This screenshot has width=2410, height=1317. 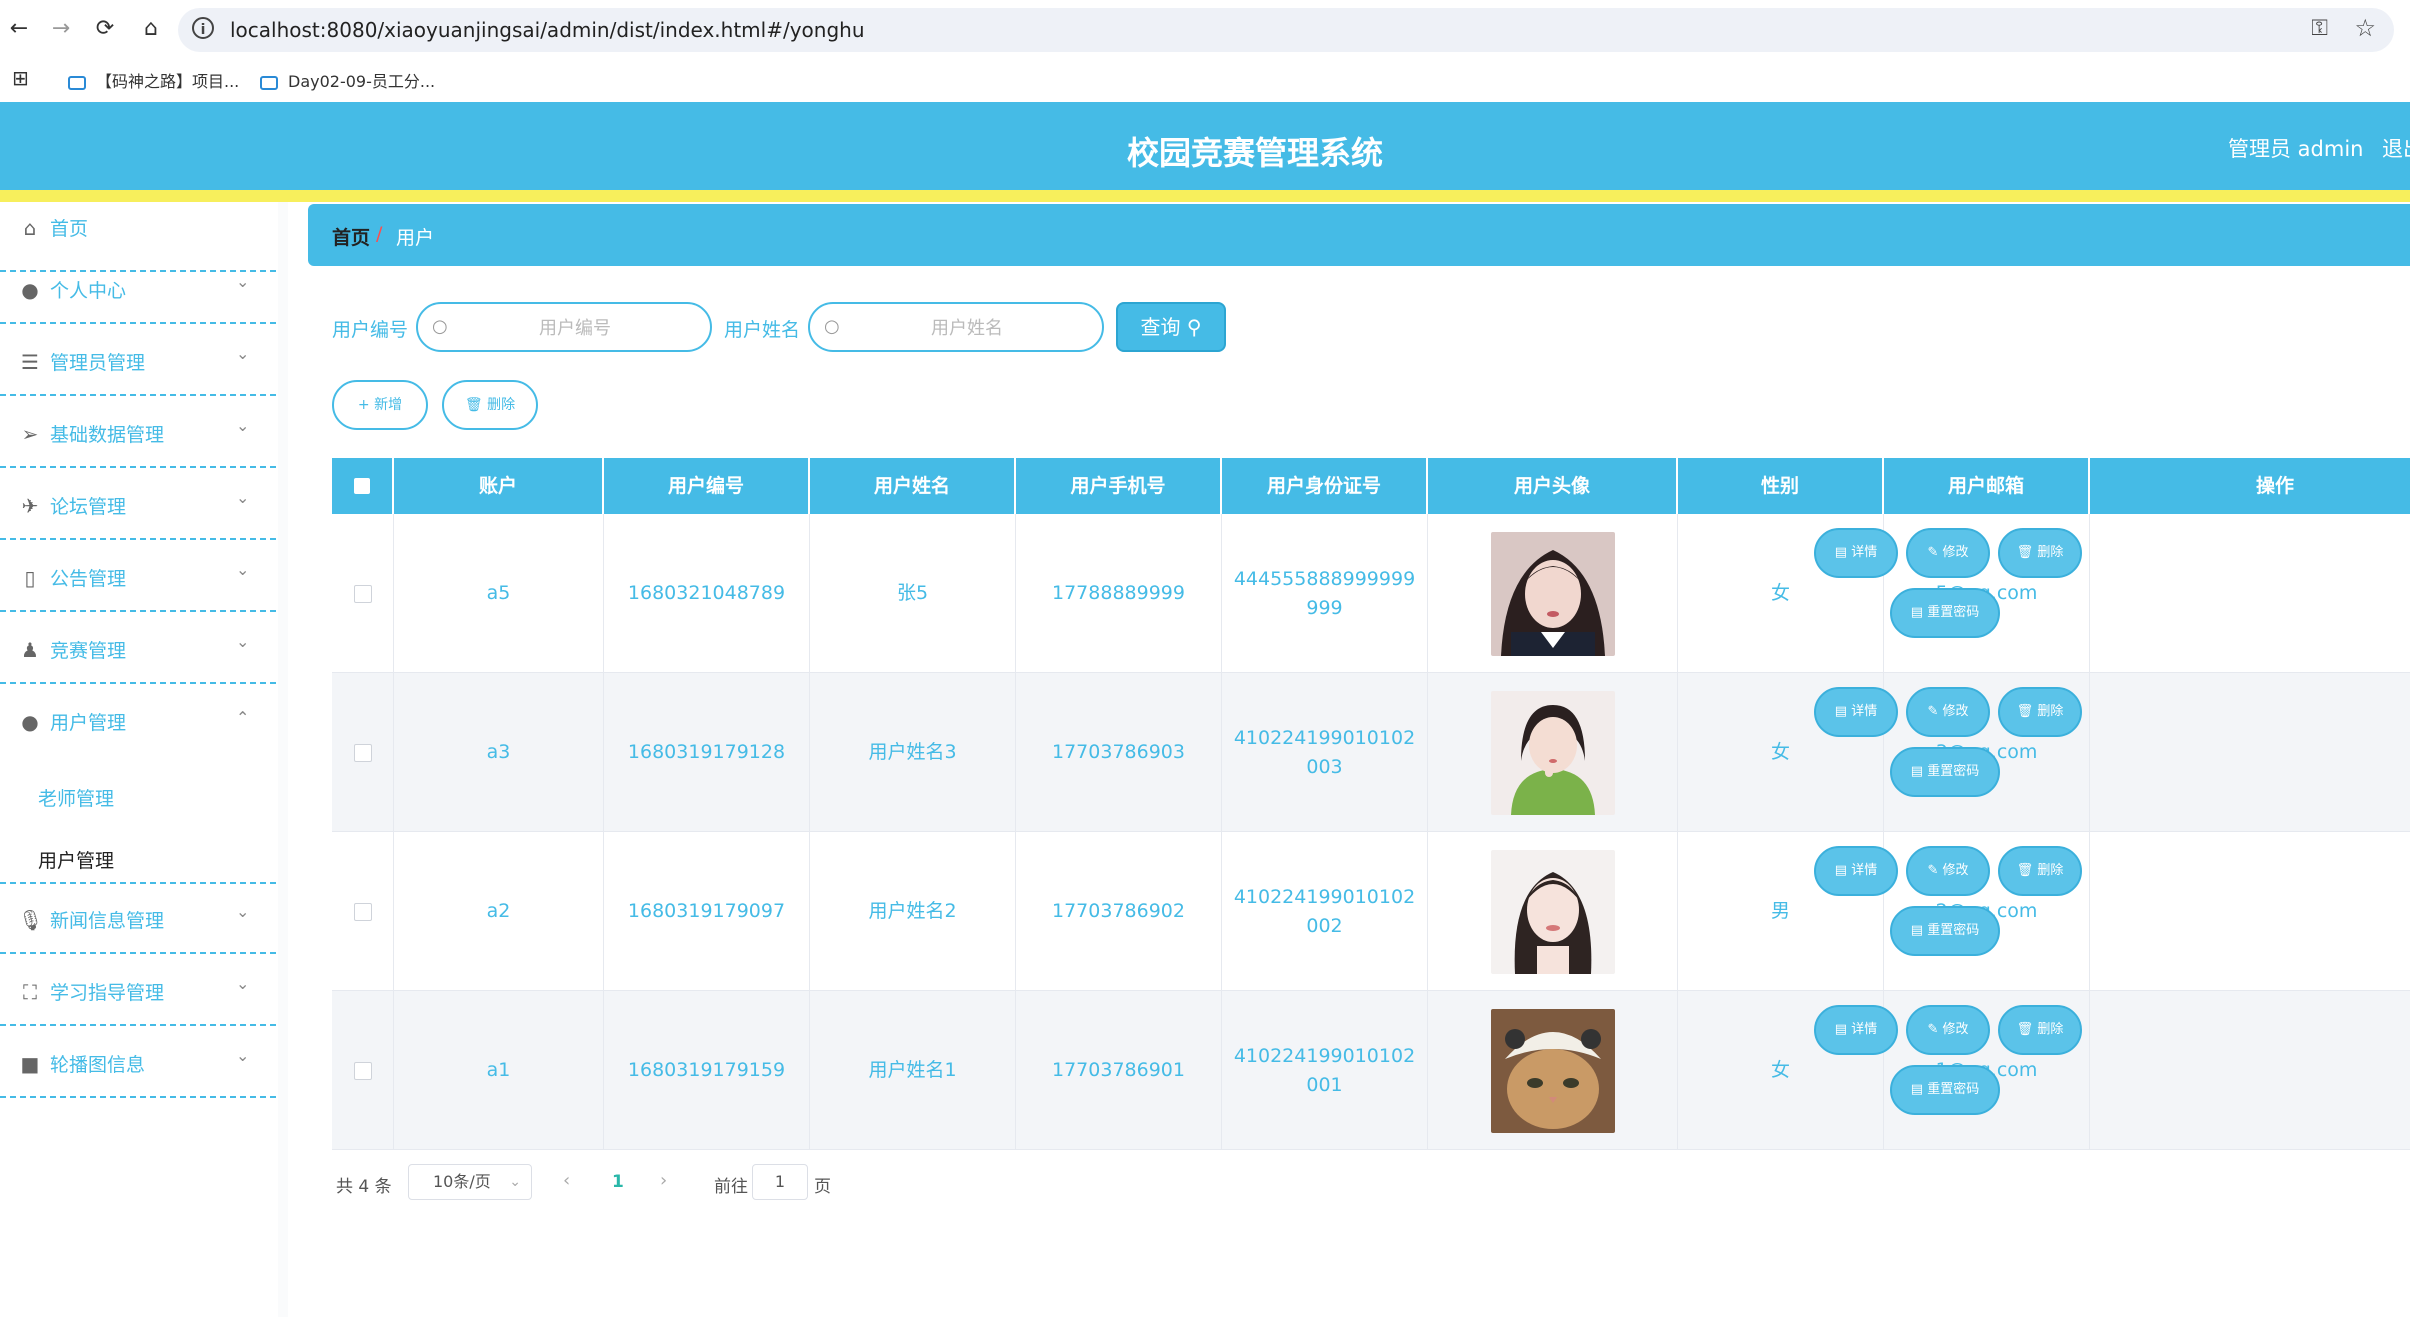 What do you see at coordinates (30, 434) in the screenshot?
I see `send-icon: ➢` at bounding box center [30, 434].